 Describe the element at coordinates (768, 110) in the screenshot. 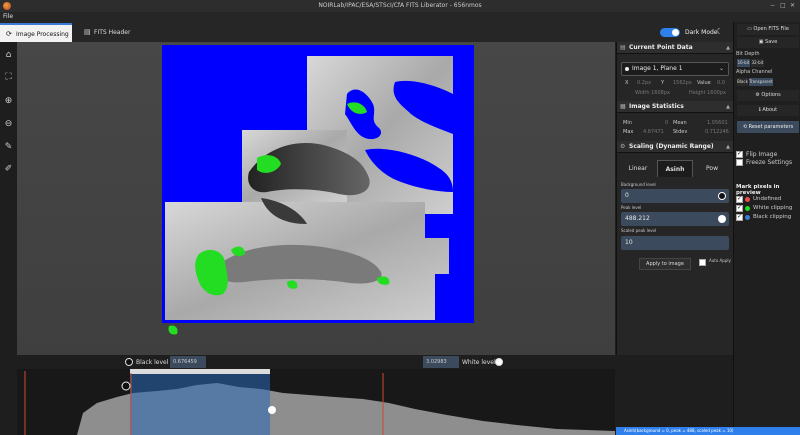

I see `about-button: ℹ About` at that location.